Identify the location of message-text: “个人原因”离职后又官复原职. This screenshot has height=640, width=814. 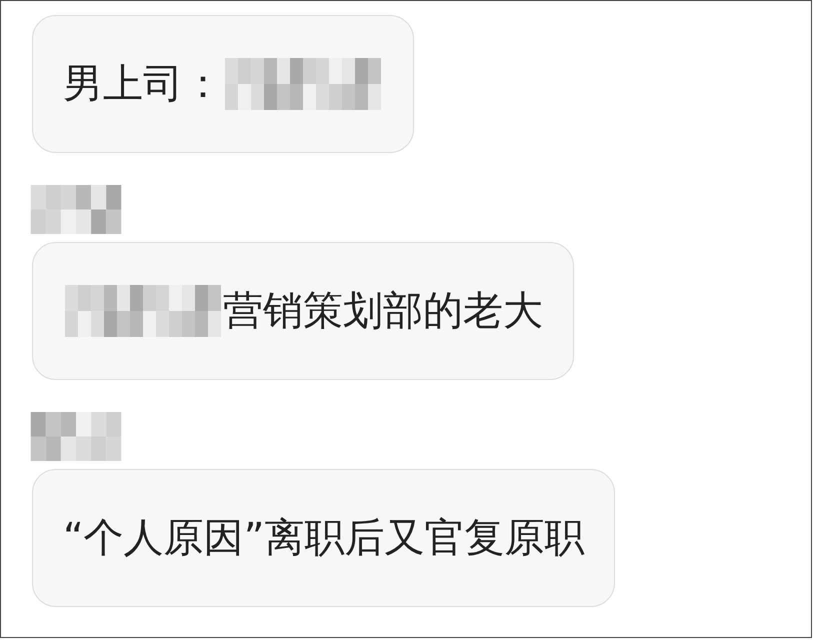
(323, 538).